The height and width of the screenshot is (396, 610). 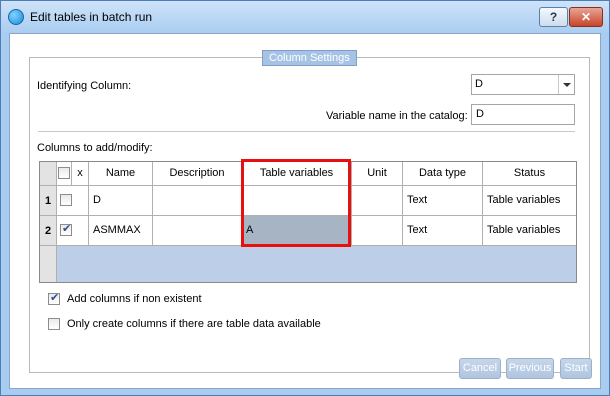 I want to click on close-button: ✕, so click(x=586, y=17).